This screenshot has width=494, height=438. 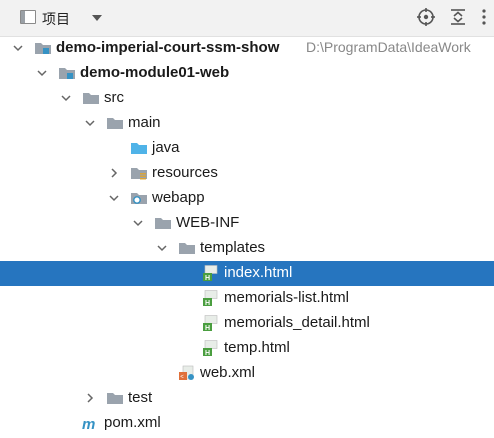 I want to click on tree-item-label: web.xml, so click(x=228, y=372).